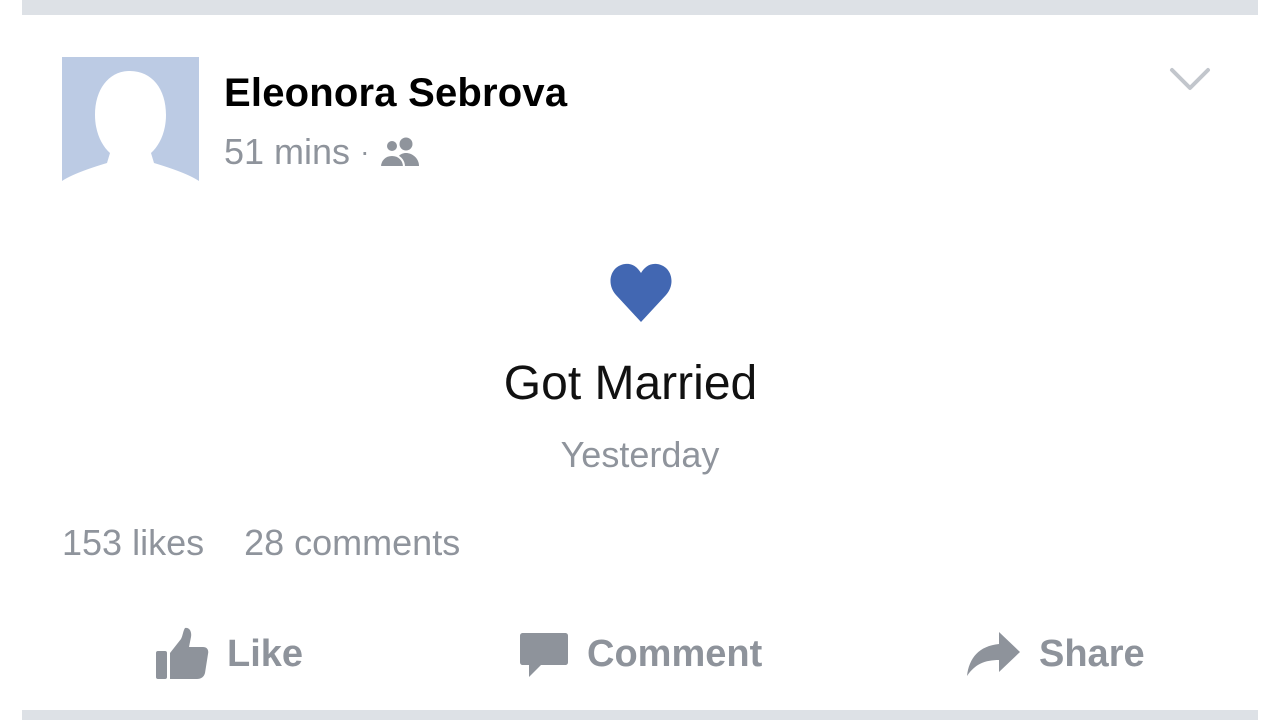 The width and height of the screenshot is (1261, 720). I want to click on thumbs-up-icon, so click(182, 653).